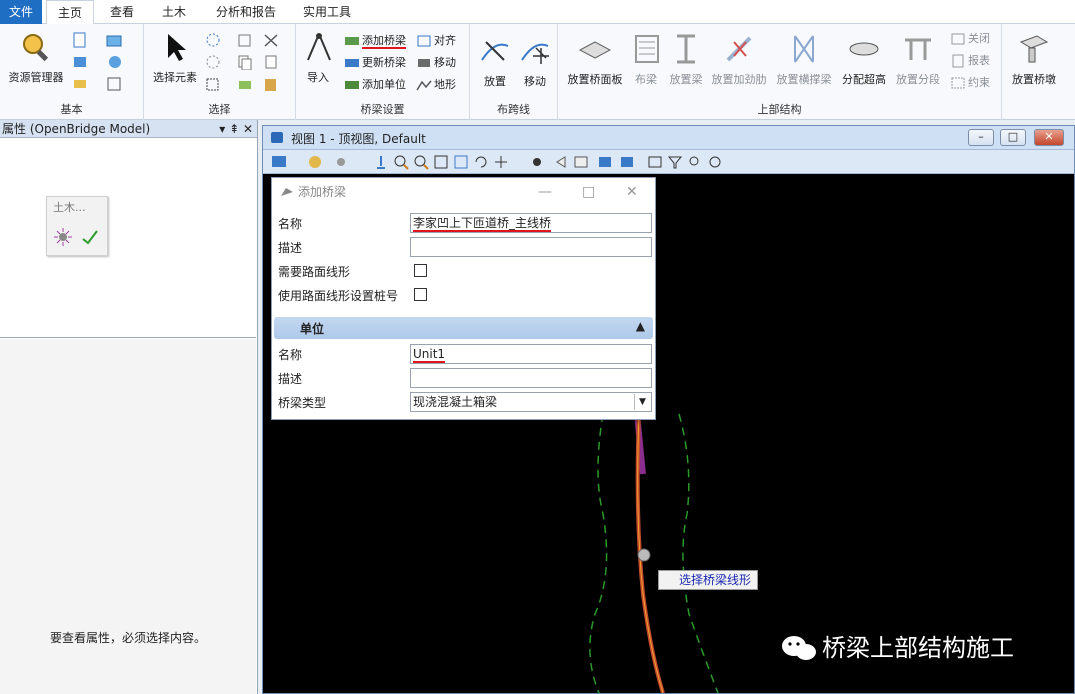  What do you see at coordinates (646, 59) in the screenshot?
I see `lay-beam-button: 布梁` at bounding box center [646, 59].